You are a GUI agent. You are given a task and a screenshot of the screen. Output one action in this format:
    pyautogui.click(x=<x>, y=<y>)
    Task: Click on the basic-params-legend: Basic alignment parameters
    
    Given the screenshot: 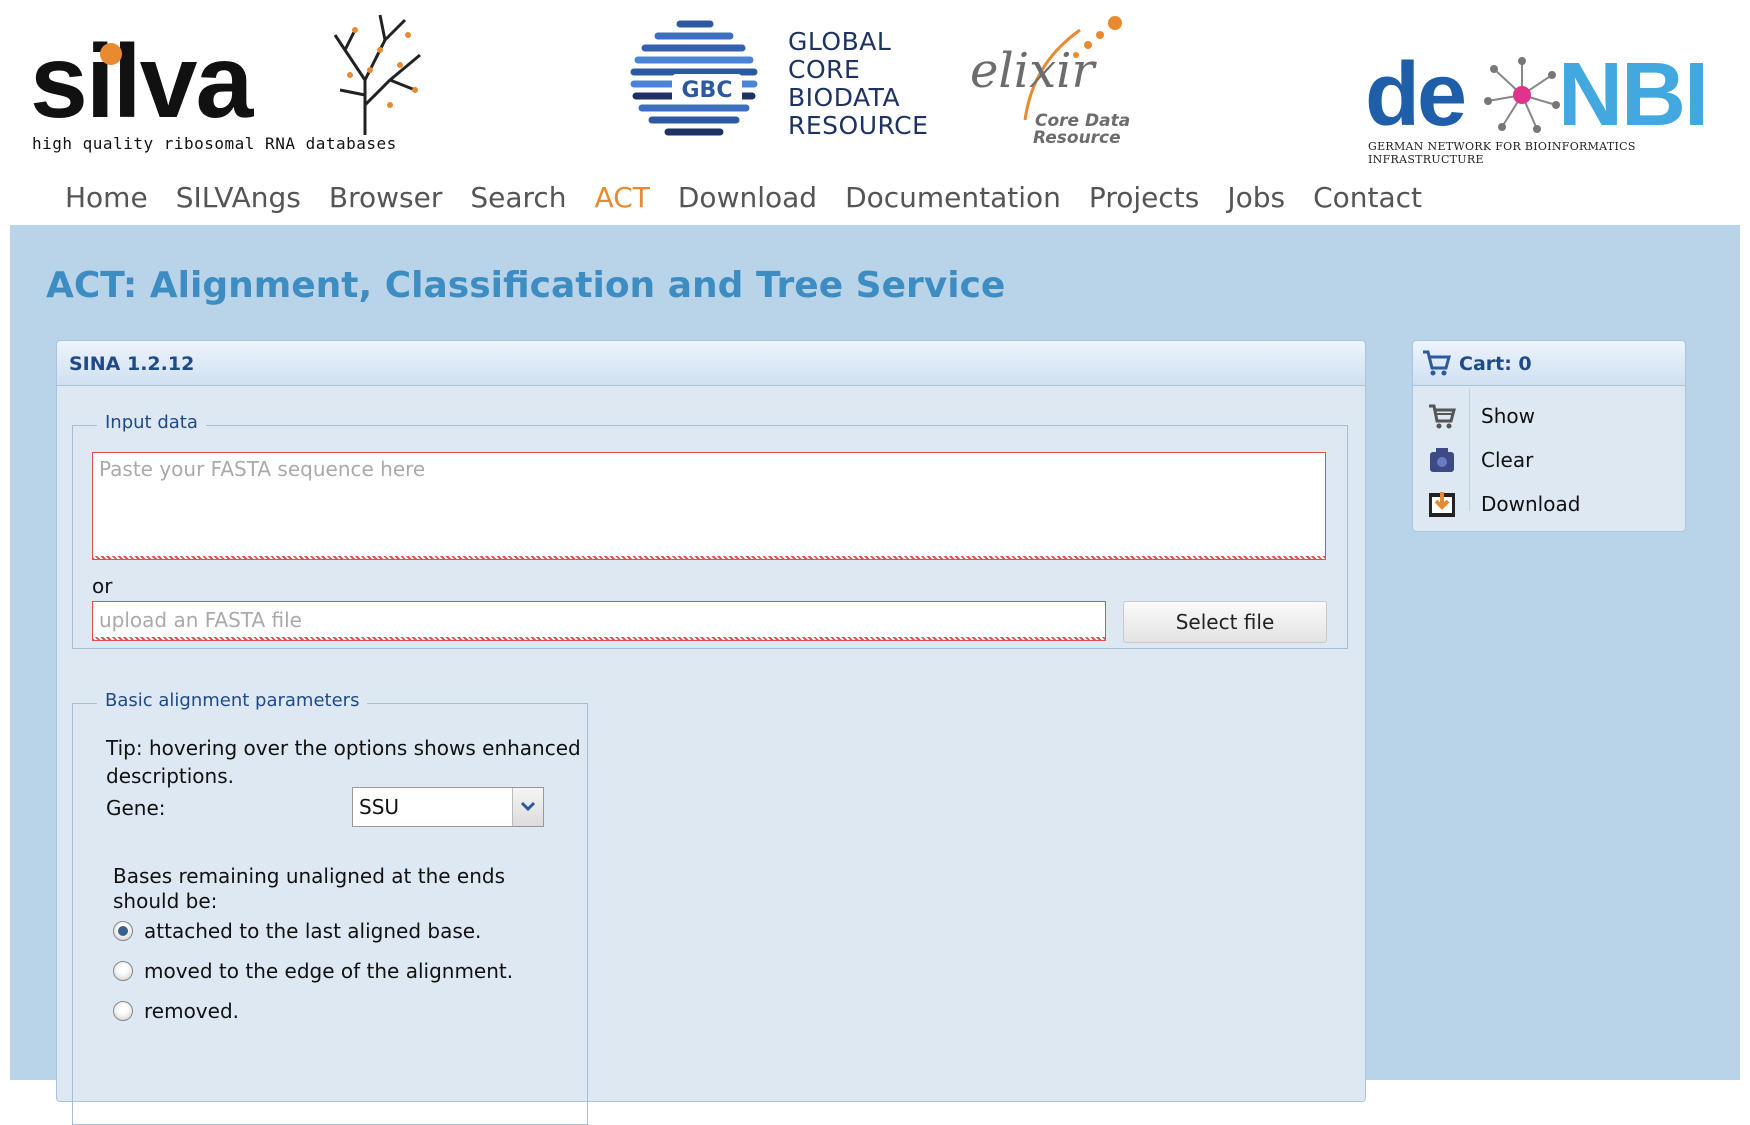 What is the action you would take?
    pyautogui.click(x=232, y=700)
    